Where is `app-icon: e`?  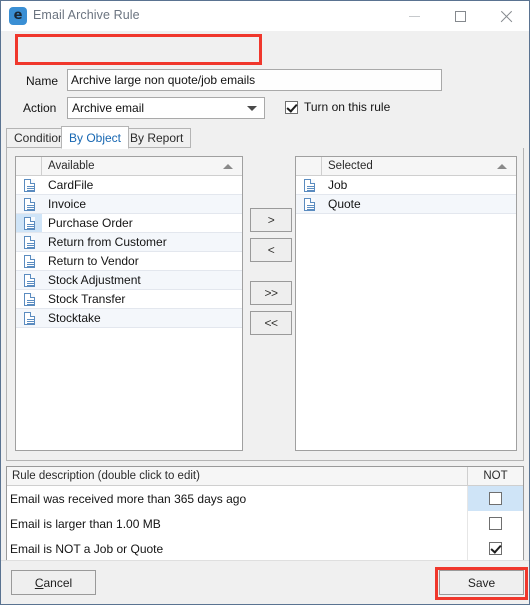
app-icon: e is located at coordinates (18, 16).